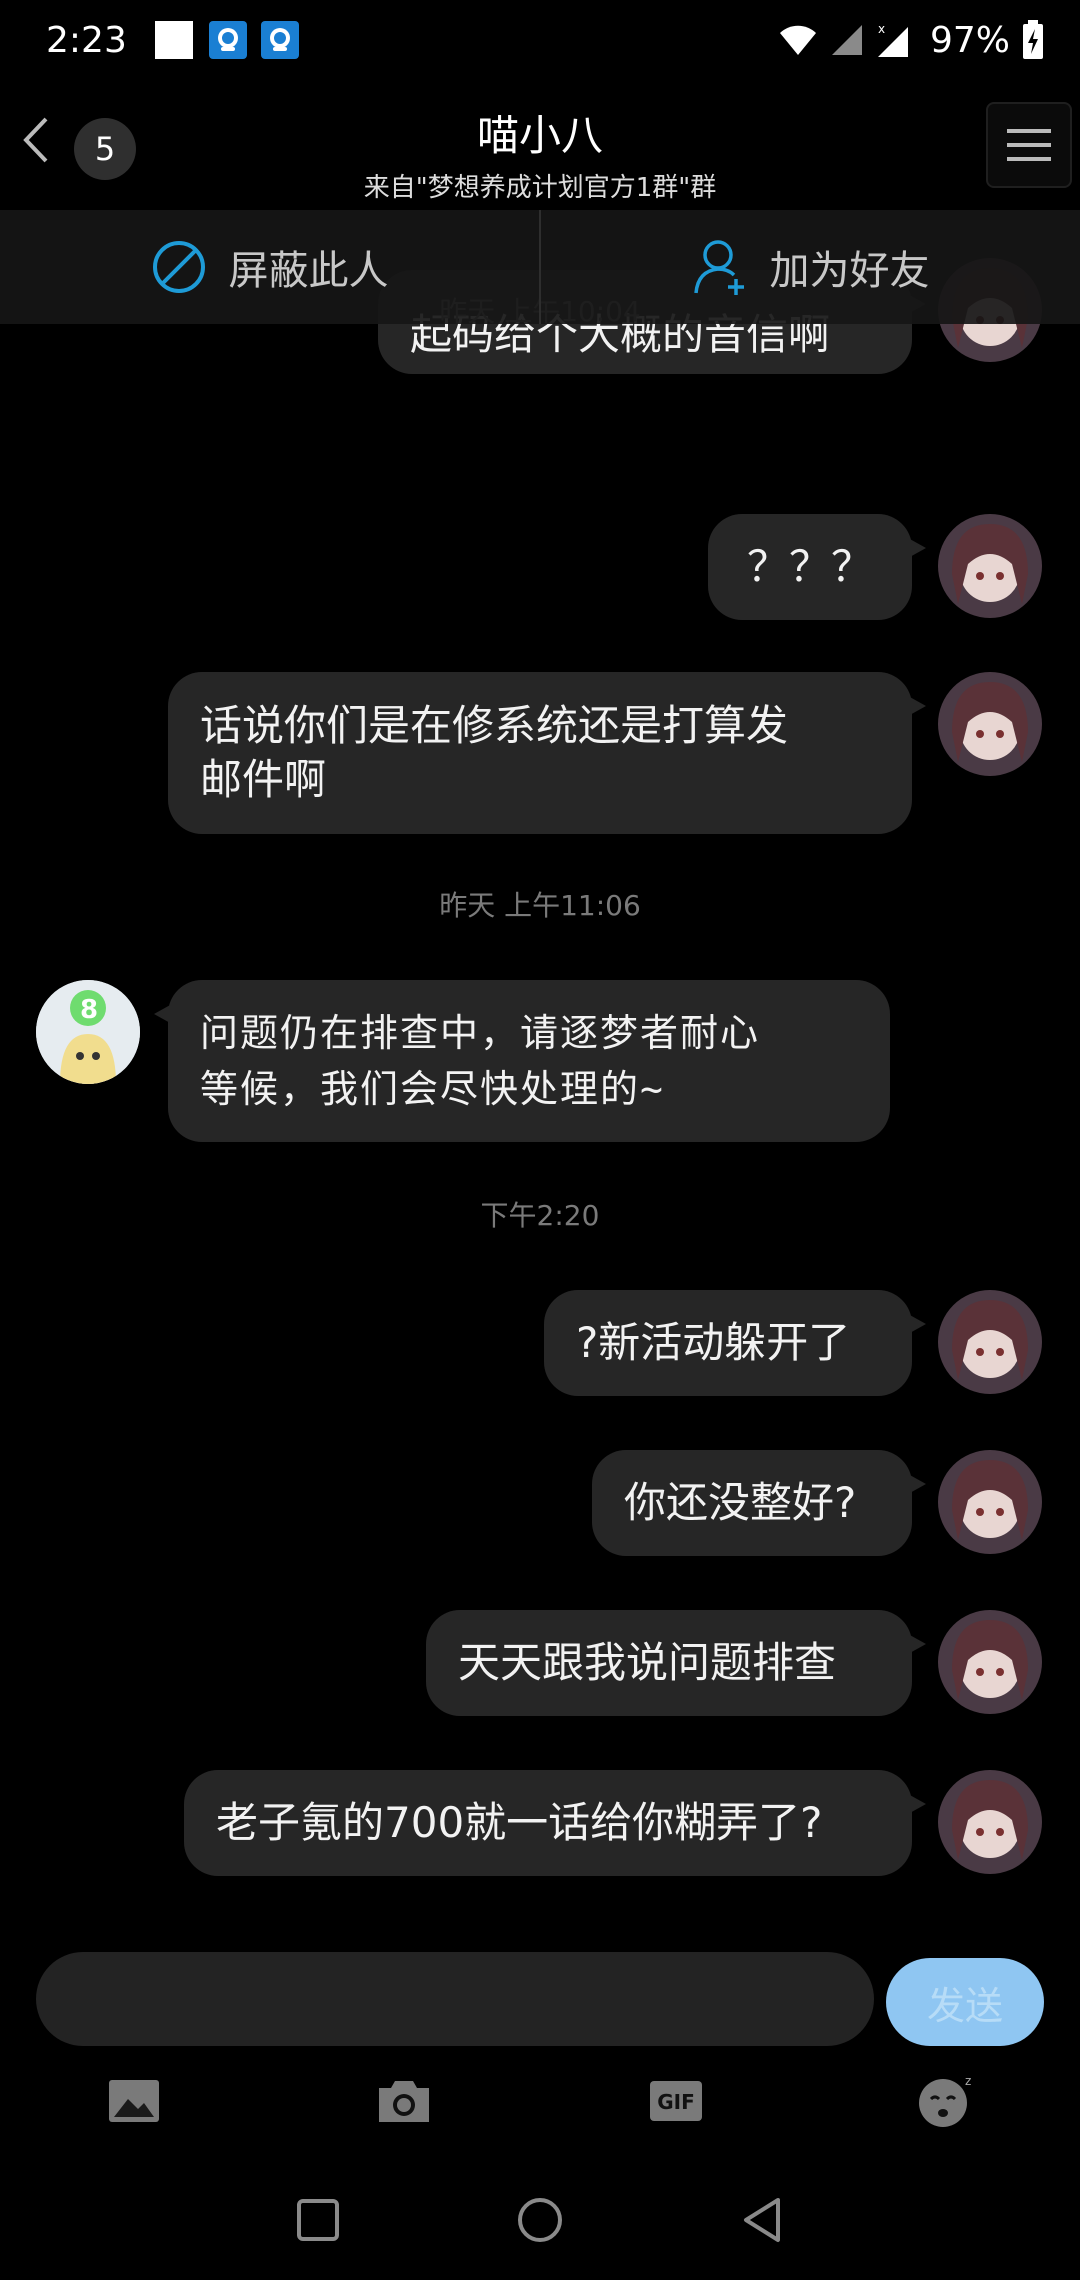 The height and width of the screenshot is (2280, 1080). I want to click on camera-button, so click(404, 2101).